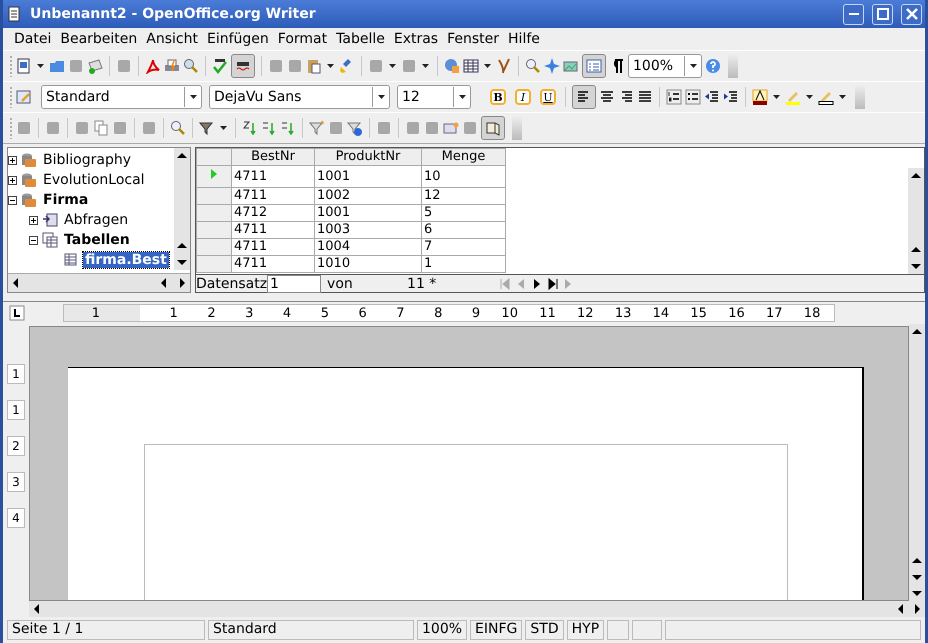  I want to click on bullet-list-icon, so click(693, 97).